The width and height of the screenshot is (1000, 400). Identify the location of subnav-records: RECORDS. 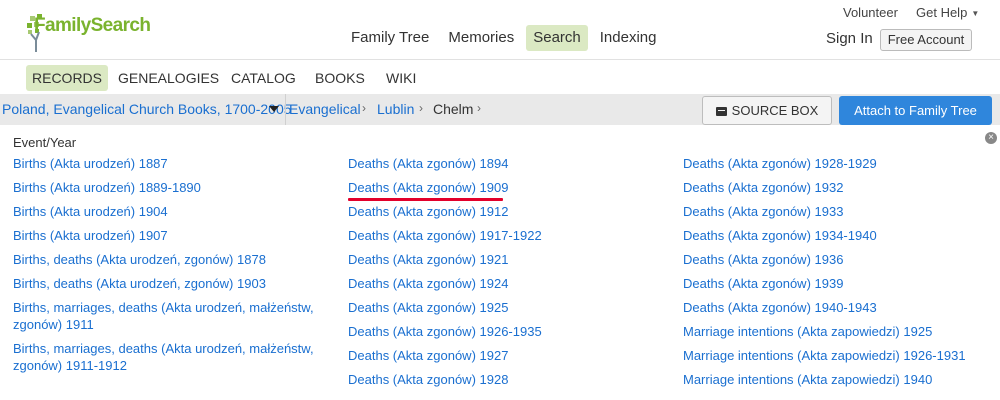
(67, 78).